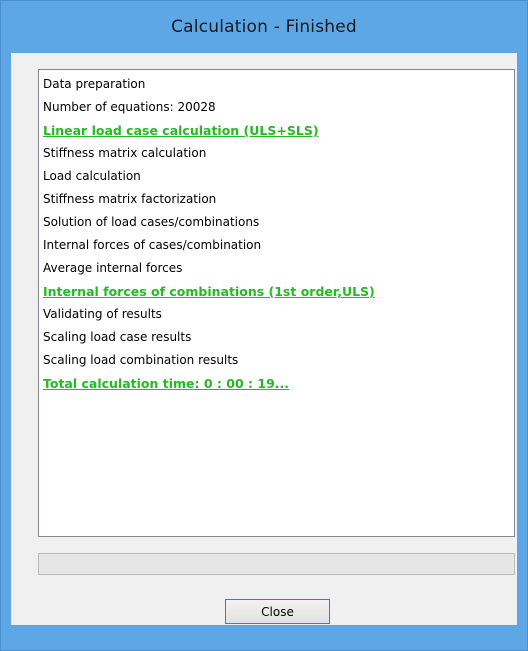  I want to click on log-line: Validating of results, so click(102, 314).